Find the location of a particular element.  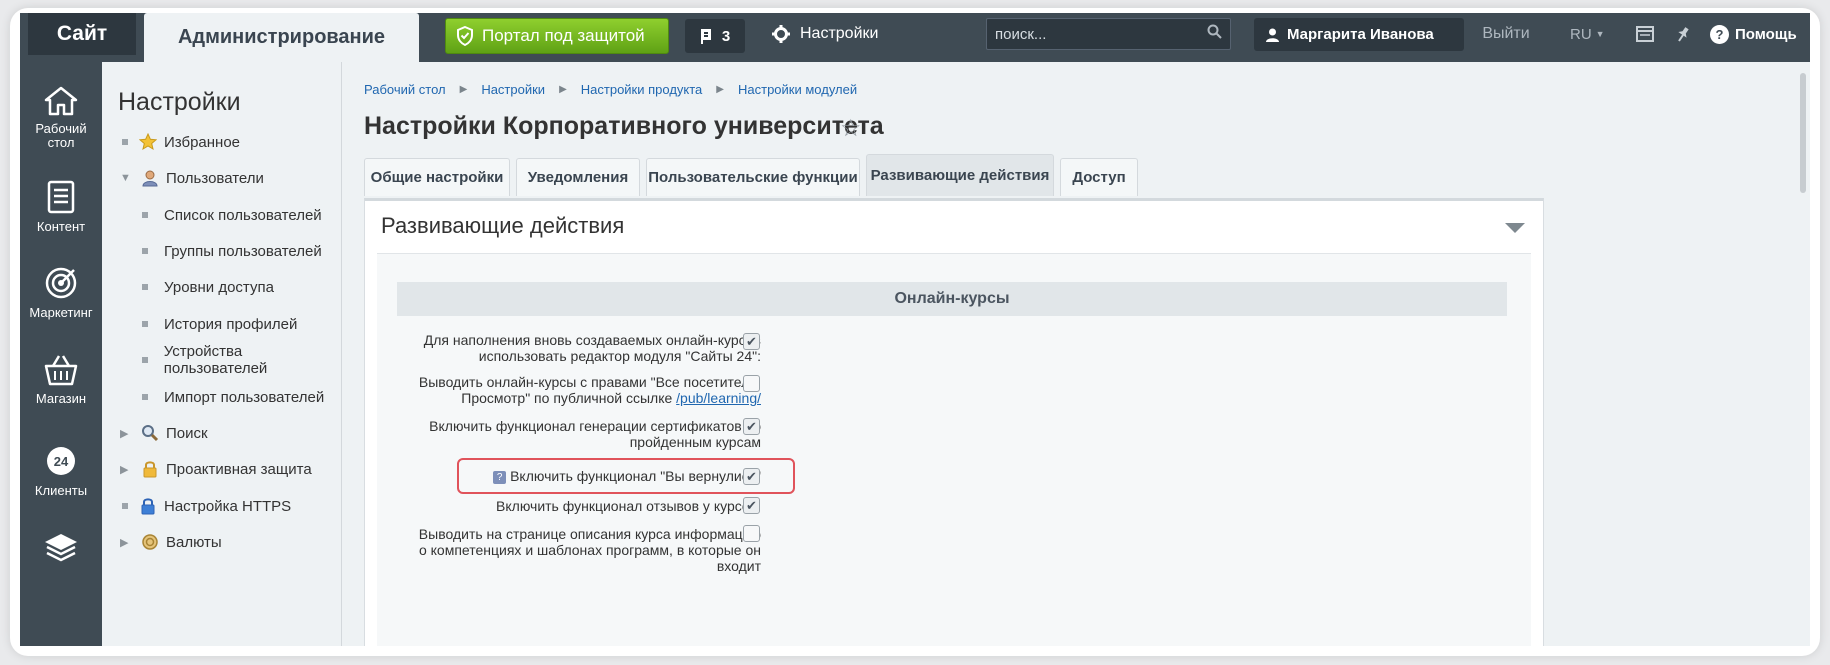

option-checkbox-site24-editor: ✔ is located at coordinates (751, 341).